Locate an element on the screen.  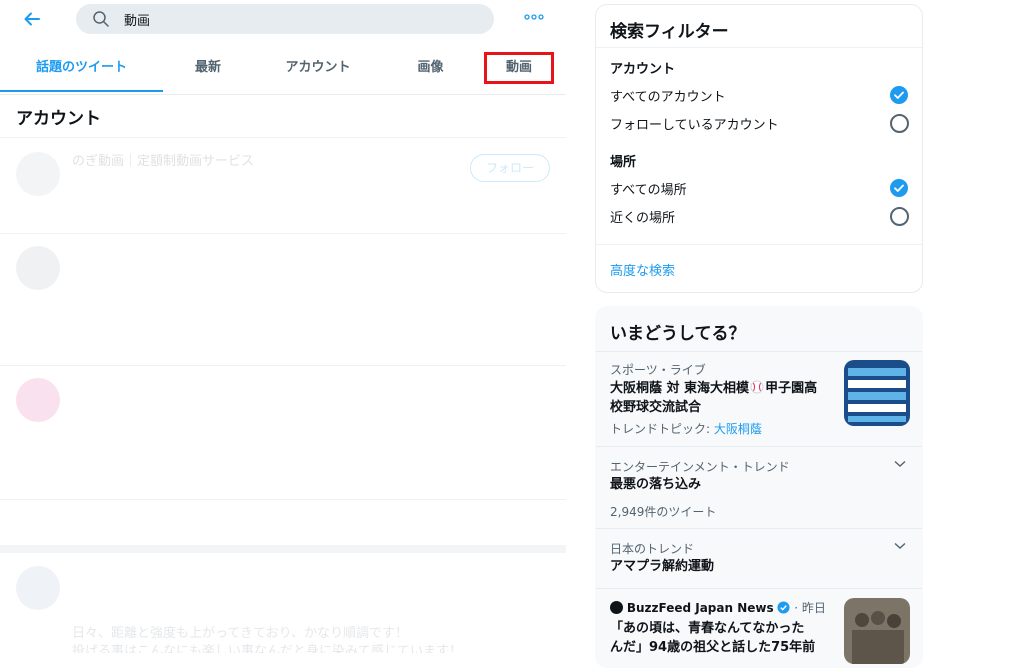
trend-thumbnail is located at coordinates (877, 393).